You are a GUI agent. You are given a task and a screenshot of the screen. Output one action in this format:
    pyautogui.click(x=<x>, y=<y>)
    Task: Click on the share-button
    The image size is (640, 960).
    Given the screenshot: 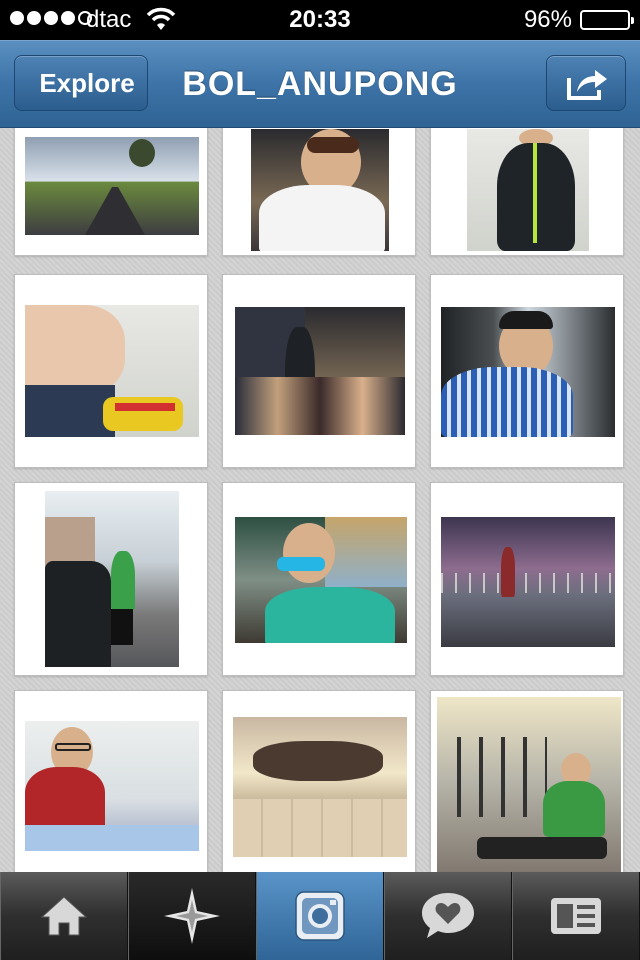 What is the action you would take?
    pyautogui.click(x=586, y=83)
    